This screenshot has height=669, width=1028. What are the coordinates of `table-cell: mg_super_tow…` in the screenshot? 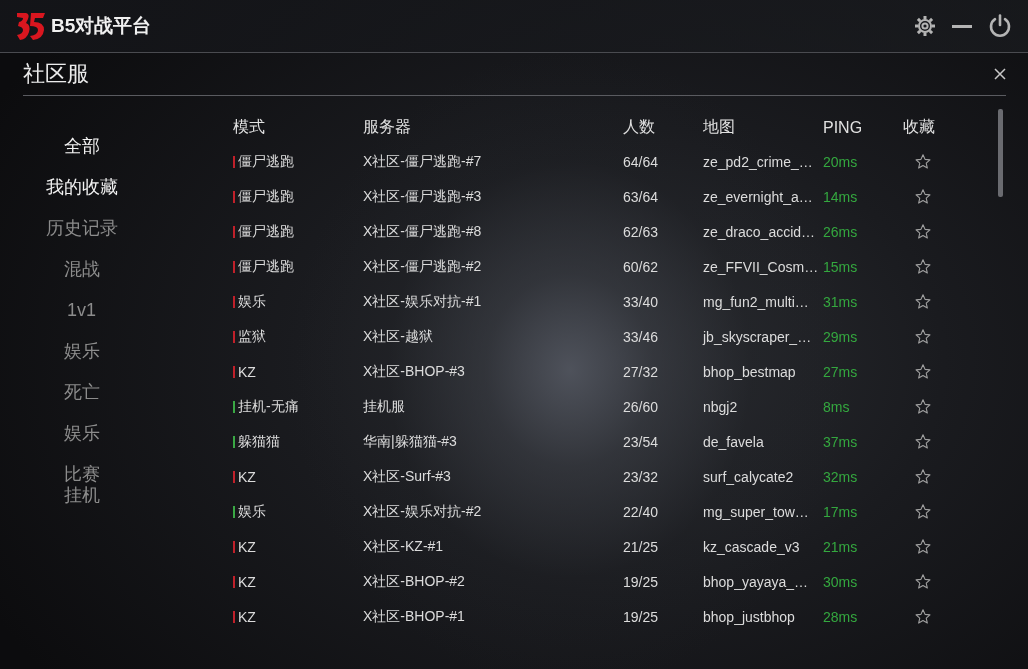 It's located at (756, 511).